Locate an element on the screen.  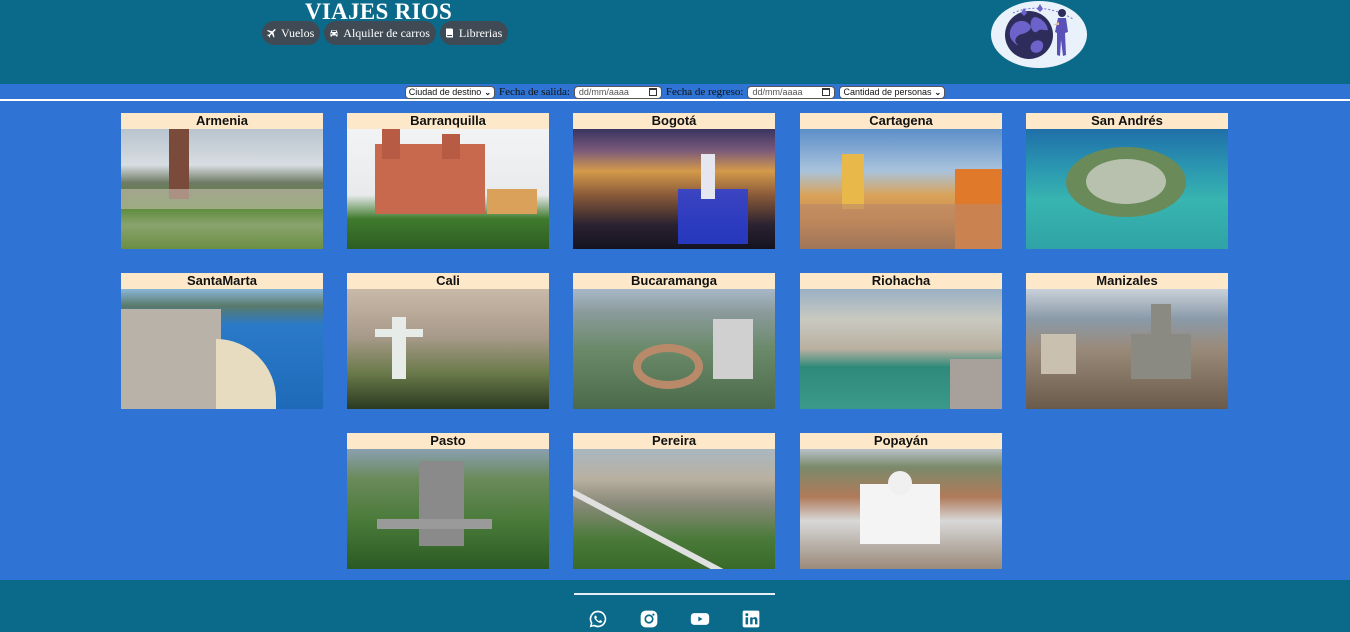
people-select: Cantidad de personas ⌄ is located at coordinates (892, 92).